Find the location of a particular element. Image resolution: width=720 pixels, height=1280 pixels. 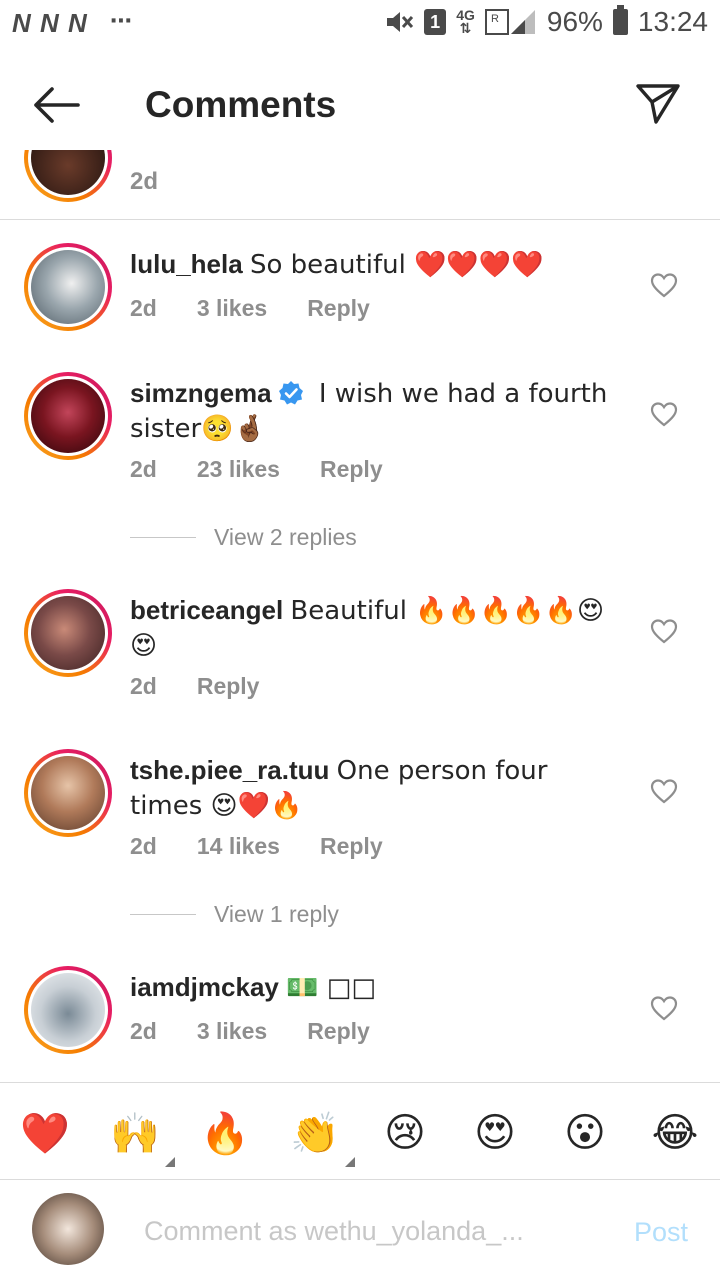

comment-meta: 2d 14 likes Reply is located at coordinates (256, 846).